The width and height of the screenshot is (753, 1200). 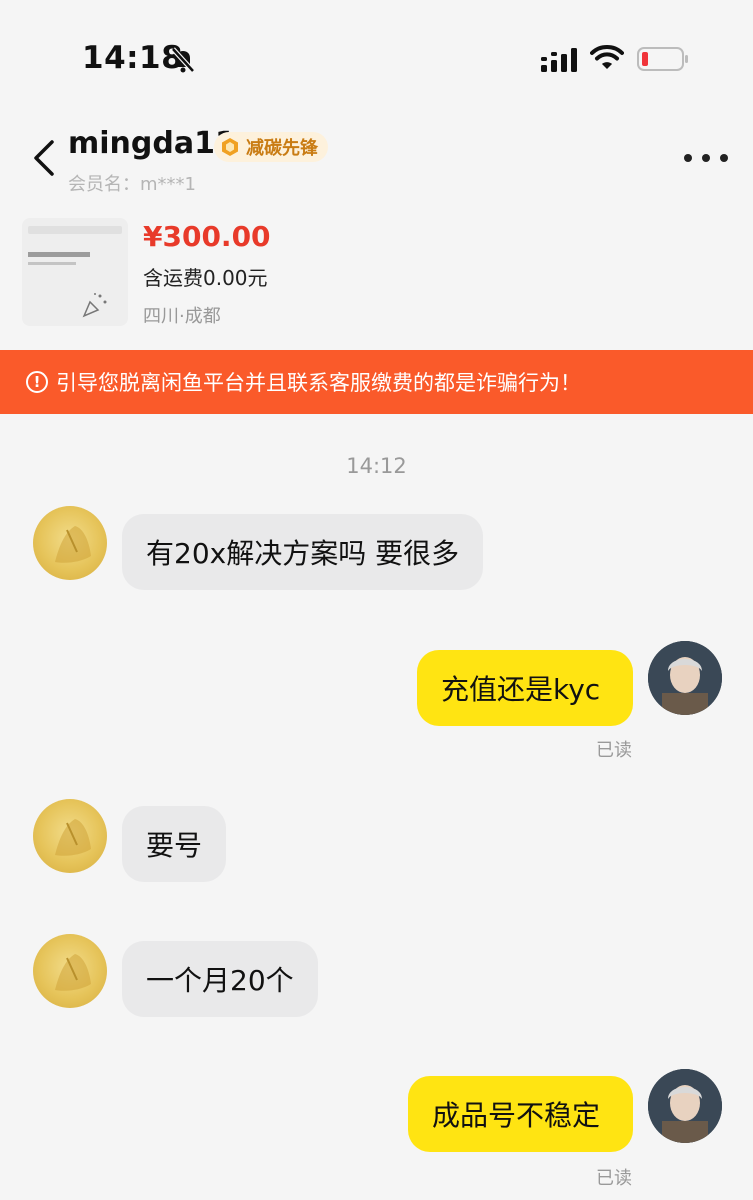 What do you see at coordinates (59, 254) in the screenshot?
I see `product-thumb-heading` at bounding box center [59, 254].